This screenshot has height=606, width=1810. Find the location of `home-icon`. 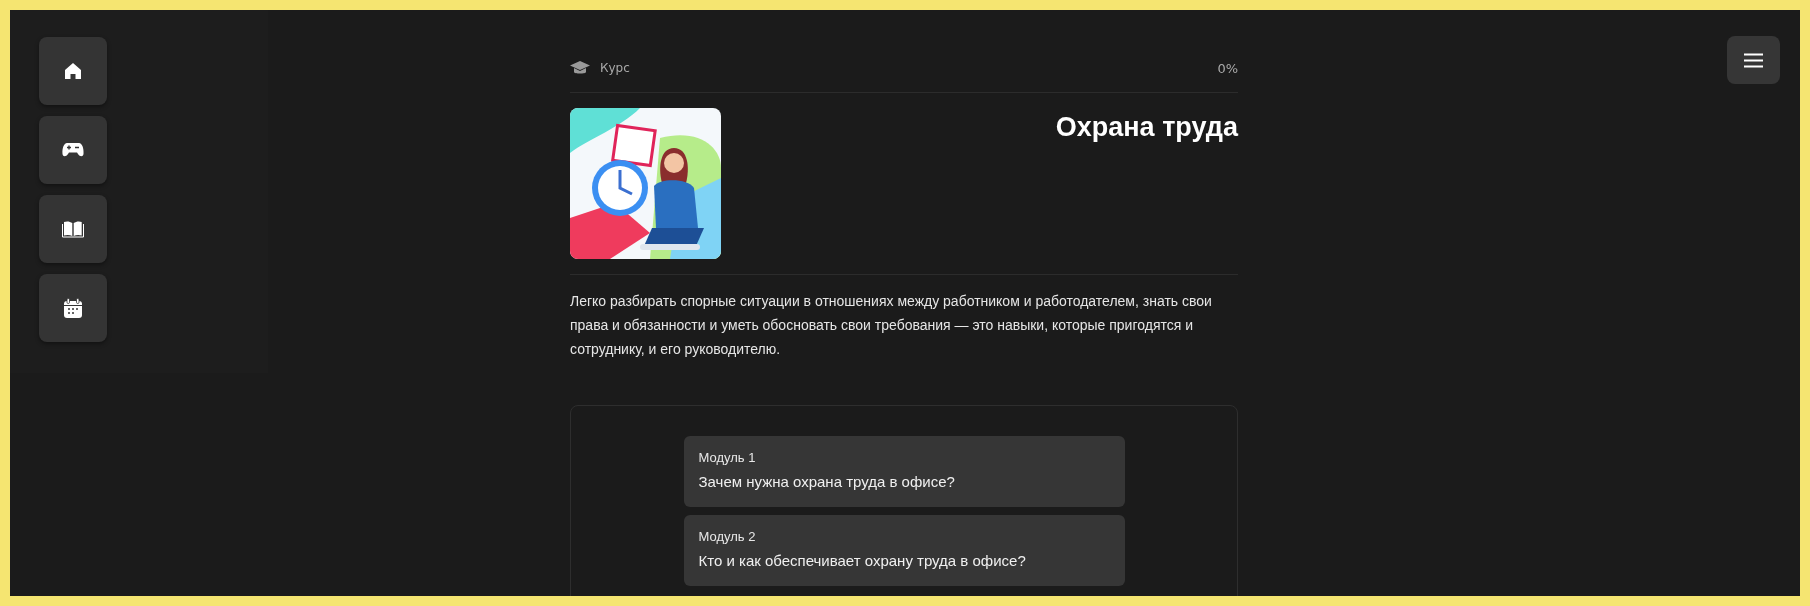

home-icon is located at coordinates (73, 71).